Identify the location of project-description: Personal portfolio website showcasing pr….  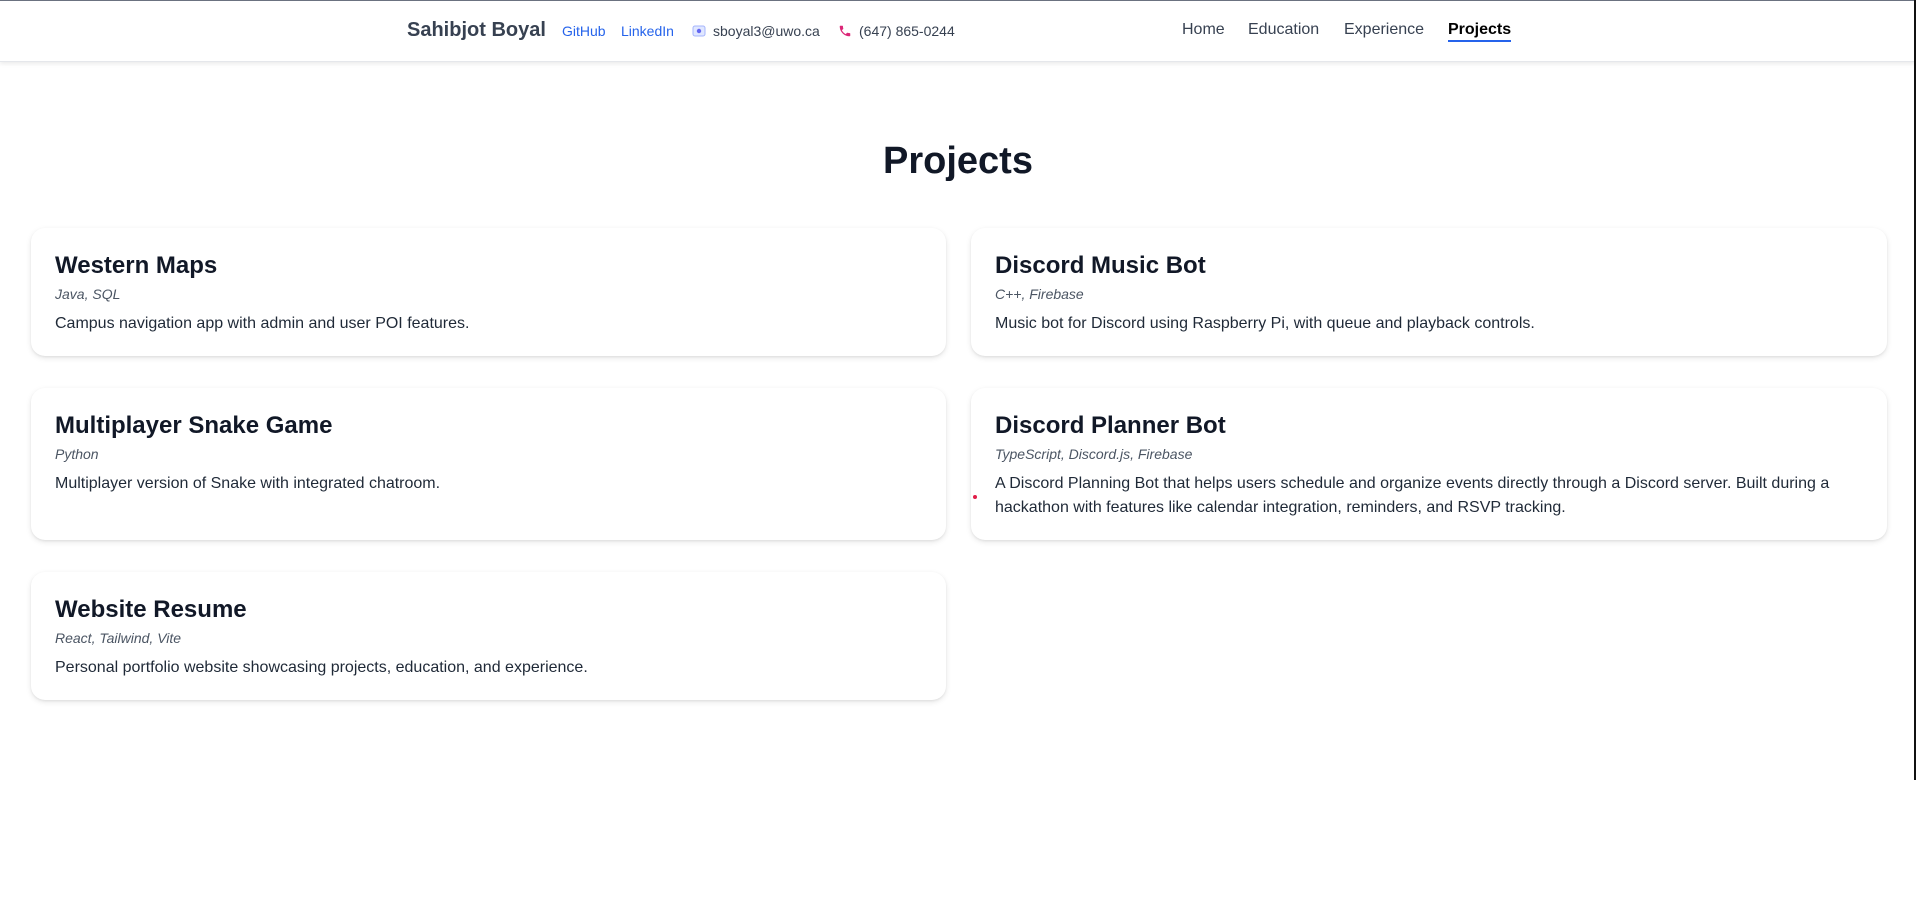
(321, 667).